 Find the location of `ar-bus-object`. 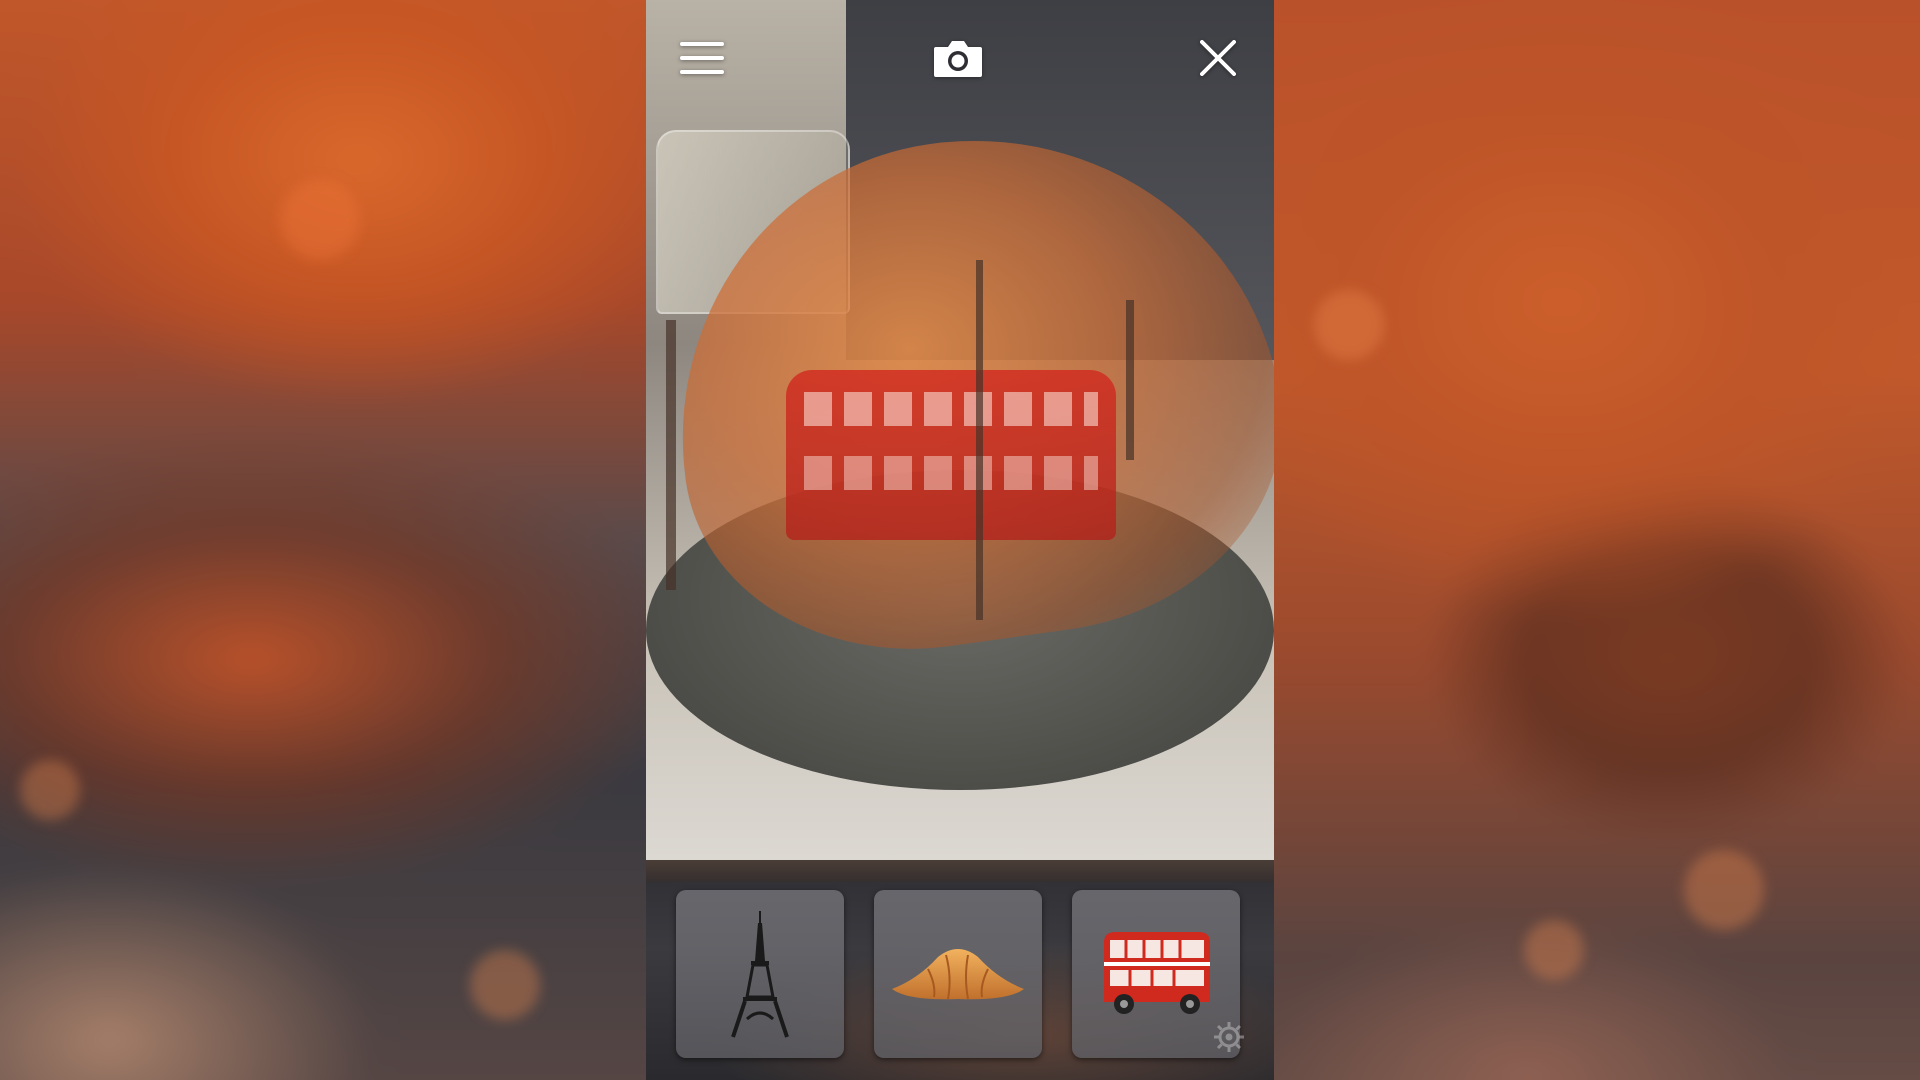

ar-bus-object is located at coordinates (951, 455).